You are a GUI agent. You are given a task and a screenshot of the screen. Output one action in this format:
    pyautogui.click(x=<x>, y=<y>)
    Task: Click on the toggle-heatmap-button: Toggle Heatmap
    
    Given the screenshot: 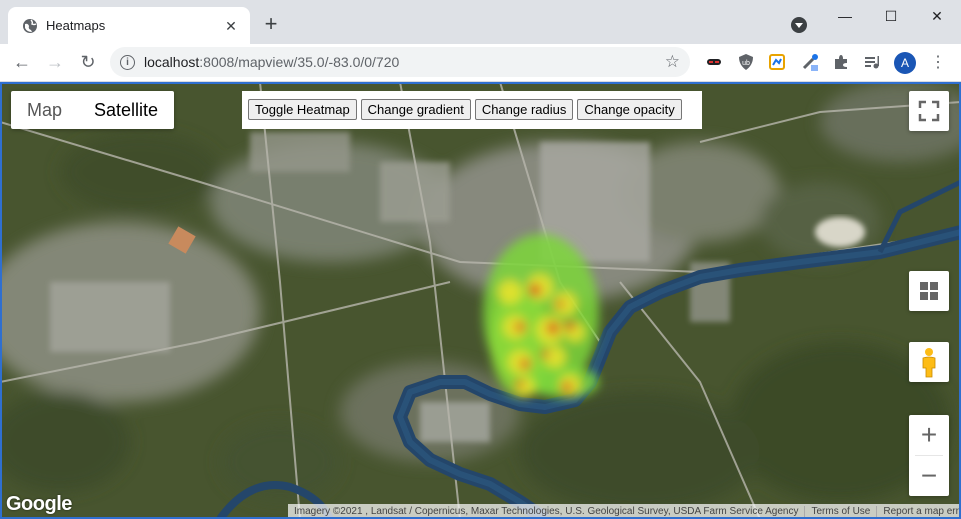 What is the action you would take?
    pyautogui.click(x=302, y=109)
    